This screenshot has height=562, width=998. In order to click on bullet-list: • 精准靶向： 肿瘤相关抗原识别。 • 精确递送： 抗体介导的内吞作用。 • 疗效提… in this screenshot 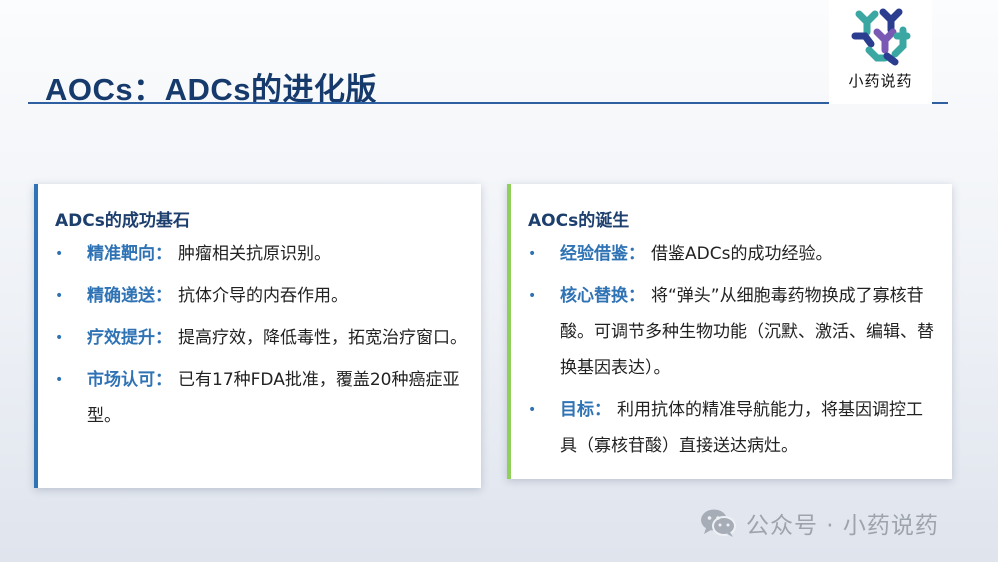, I will do `click(261, 338)`.